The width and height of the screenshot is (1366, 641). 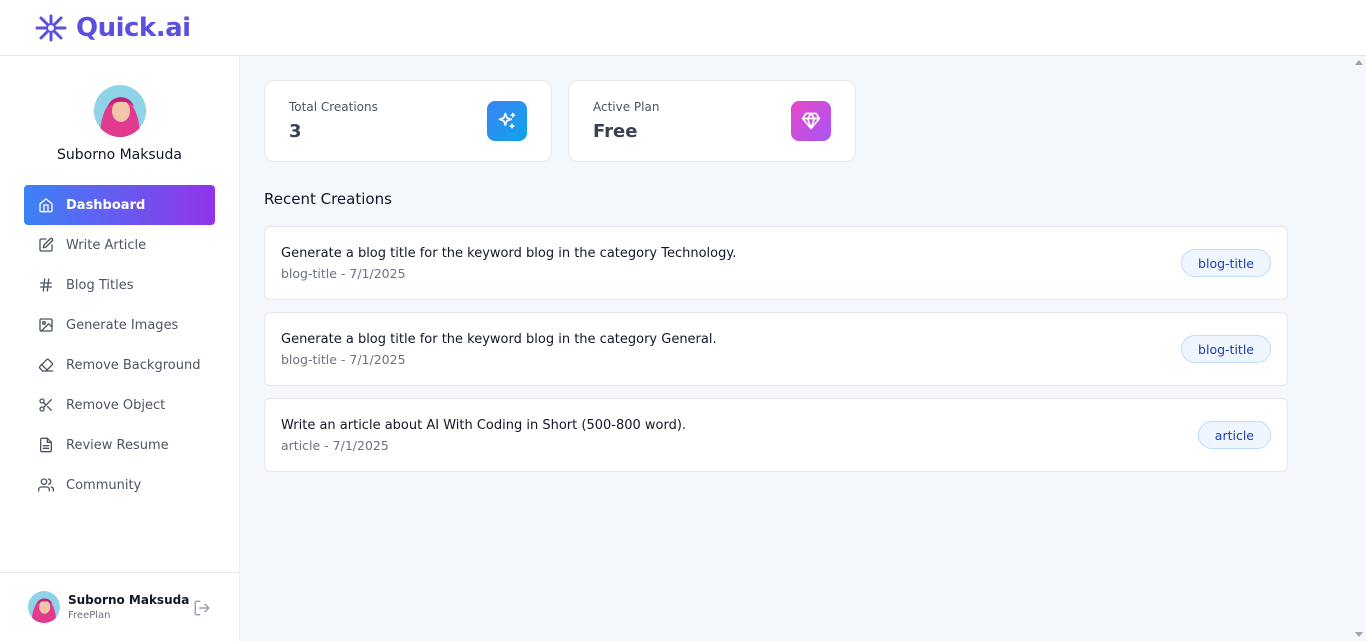 I want to click on sidebar-item-remove-background: Remove Background, so click(x=119, y=365).